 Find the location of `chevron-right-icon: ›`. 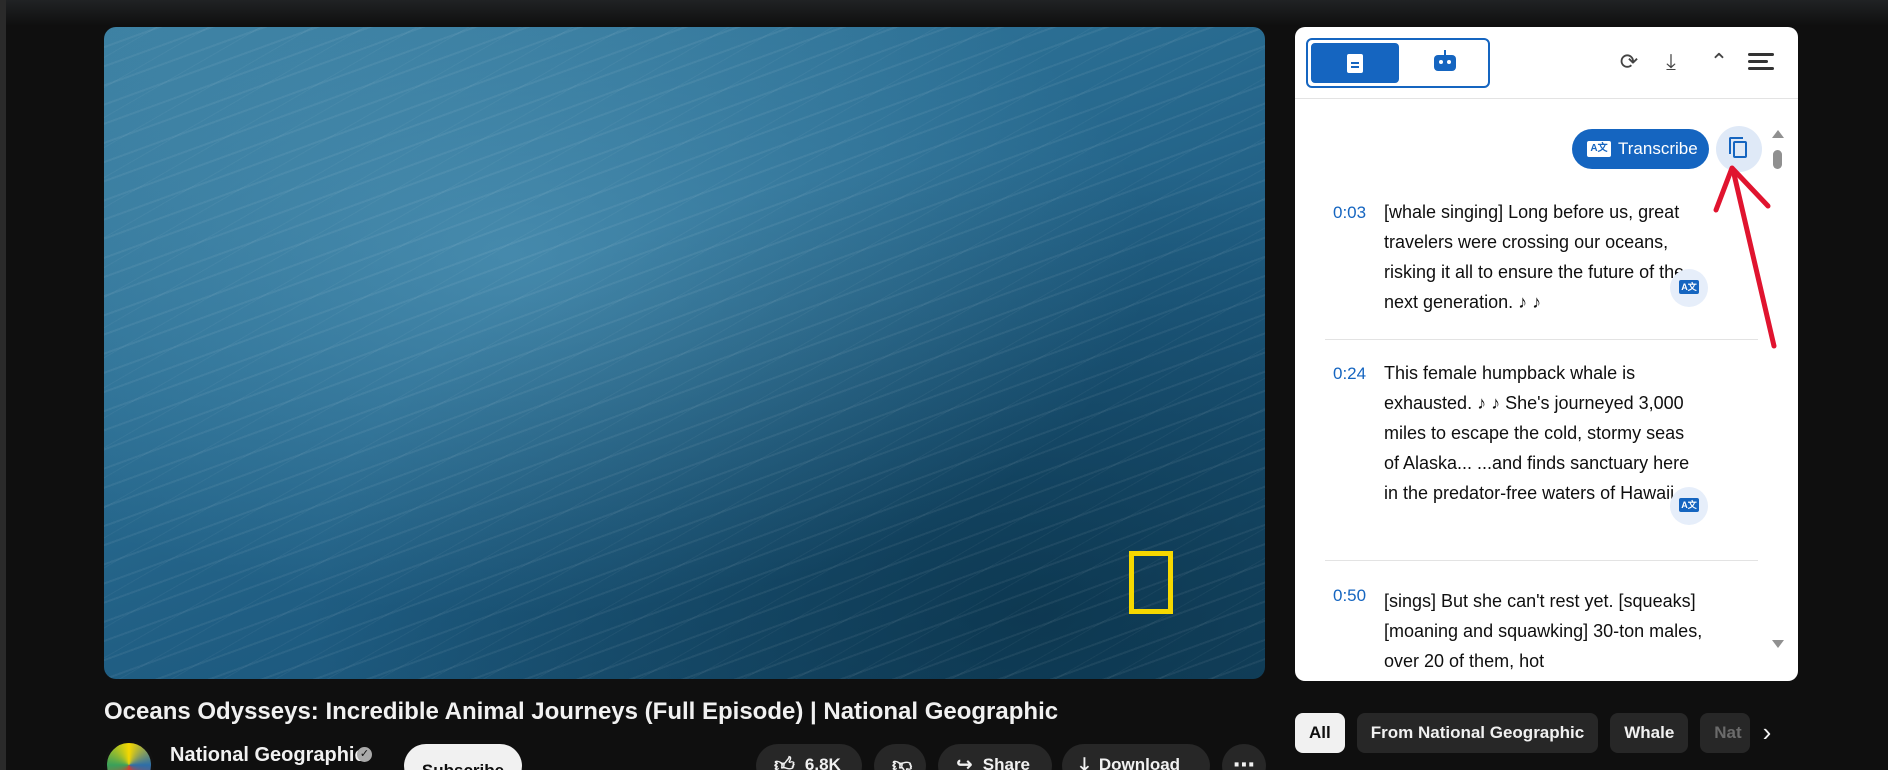

chevron-right-icon: › is located at coordinates (1767, 733).